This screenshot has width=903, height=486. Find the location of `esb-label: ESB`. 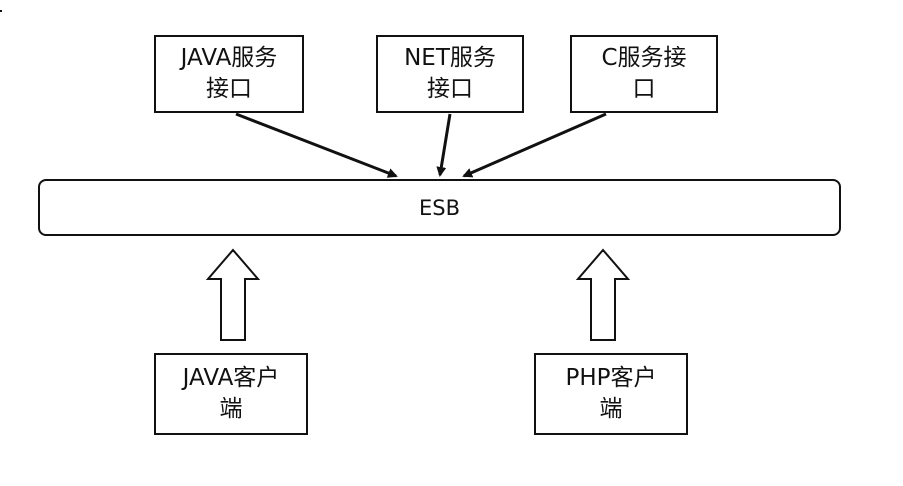

esb-label: ESB is located at coordinates (439, 207).